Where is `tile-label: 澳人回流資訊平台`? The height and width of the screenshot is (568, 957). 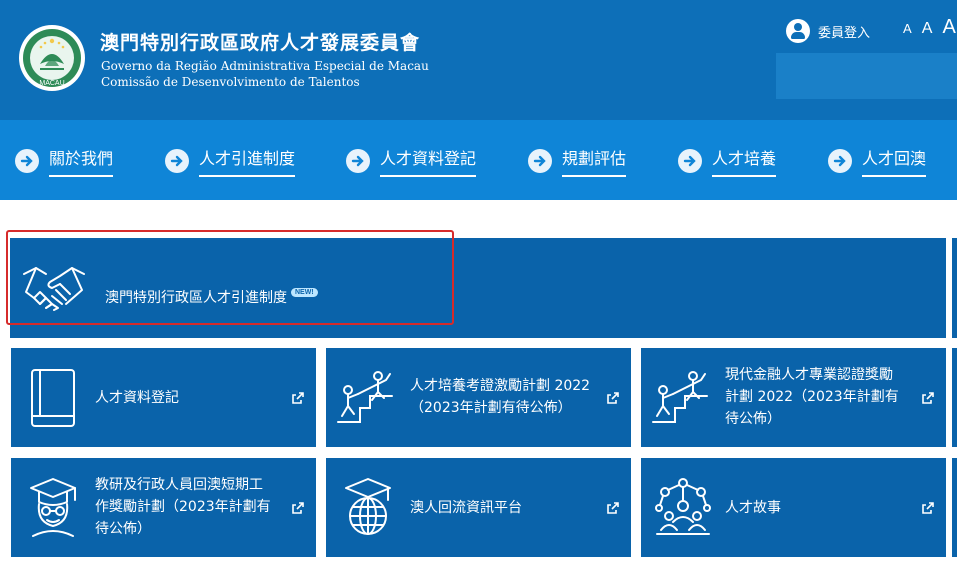 tile-label: 澳人回流資訊平台 is located at coordinates (466, 508).